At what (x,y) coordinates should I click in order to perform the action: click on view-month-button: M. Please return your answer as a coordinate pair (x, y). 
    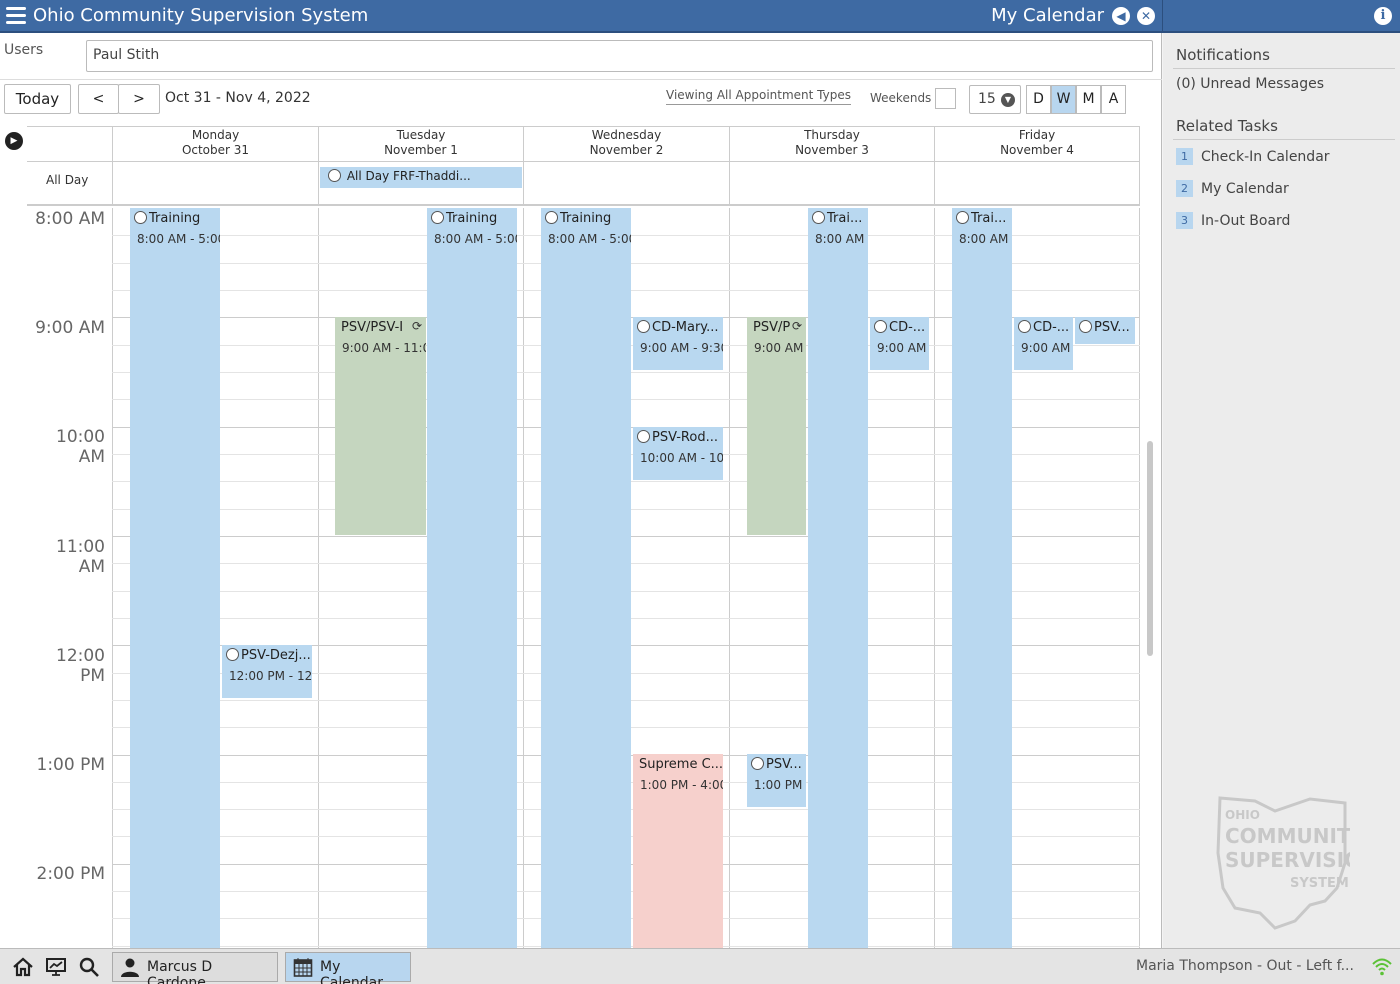
    Looking at the image, I should click on (1088, 99).